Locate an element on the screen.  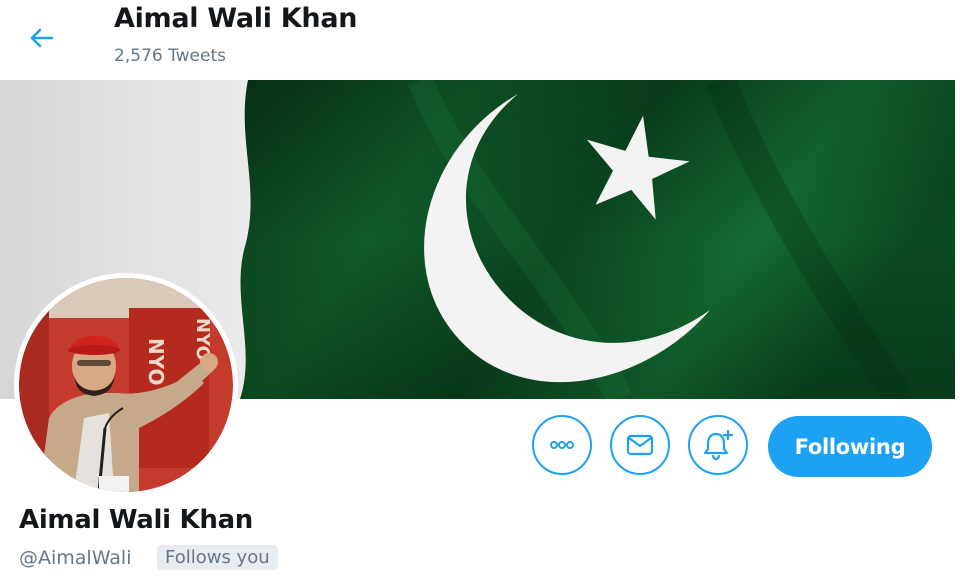
sign-text: NYO is located at coordinates (156, 362).